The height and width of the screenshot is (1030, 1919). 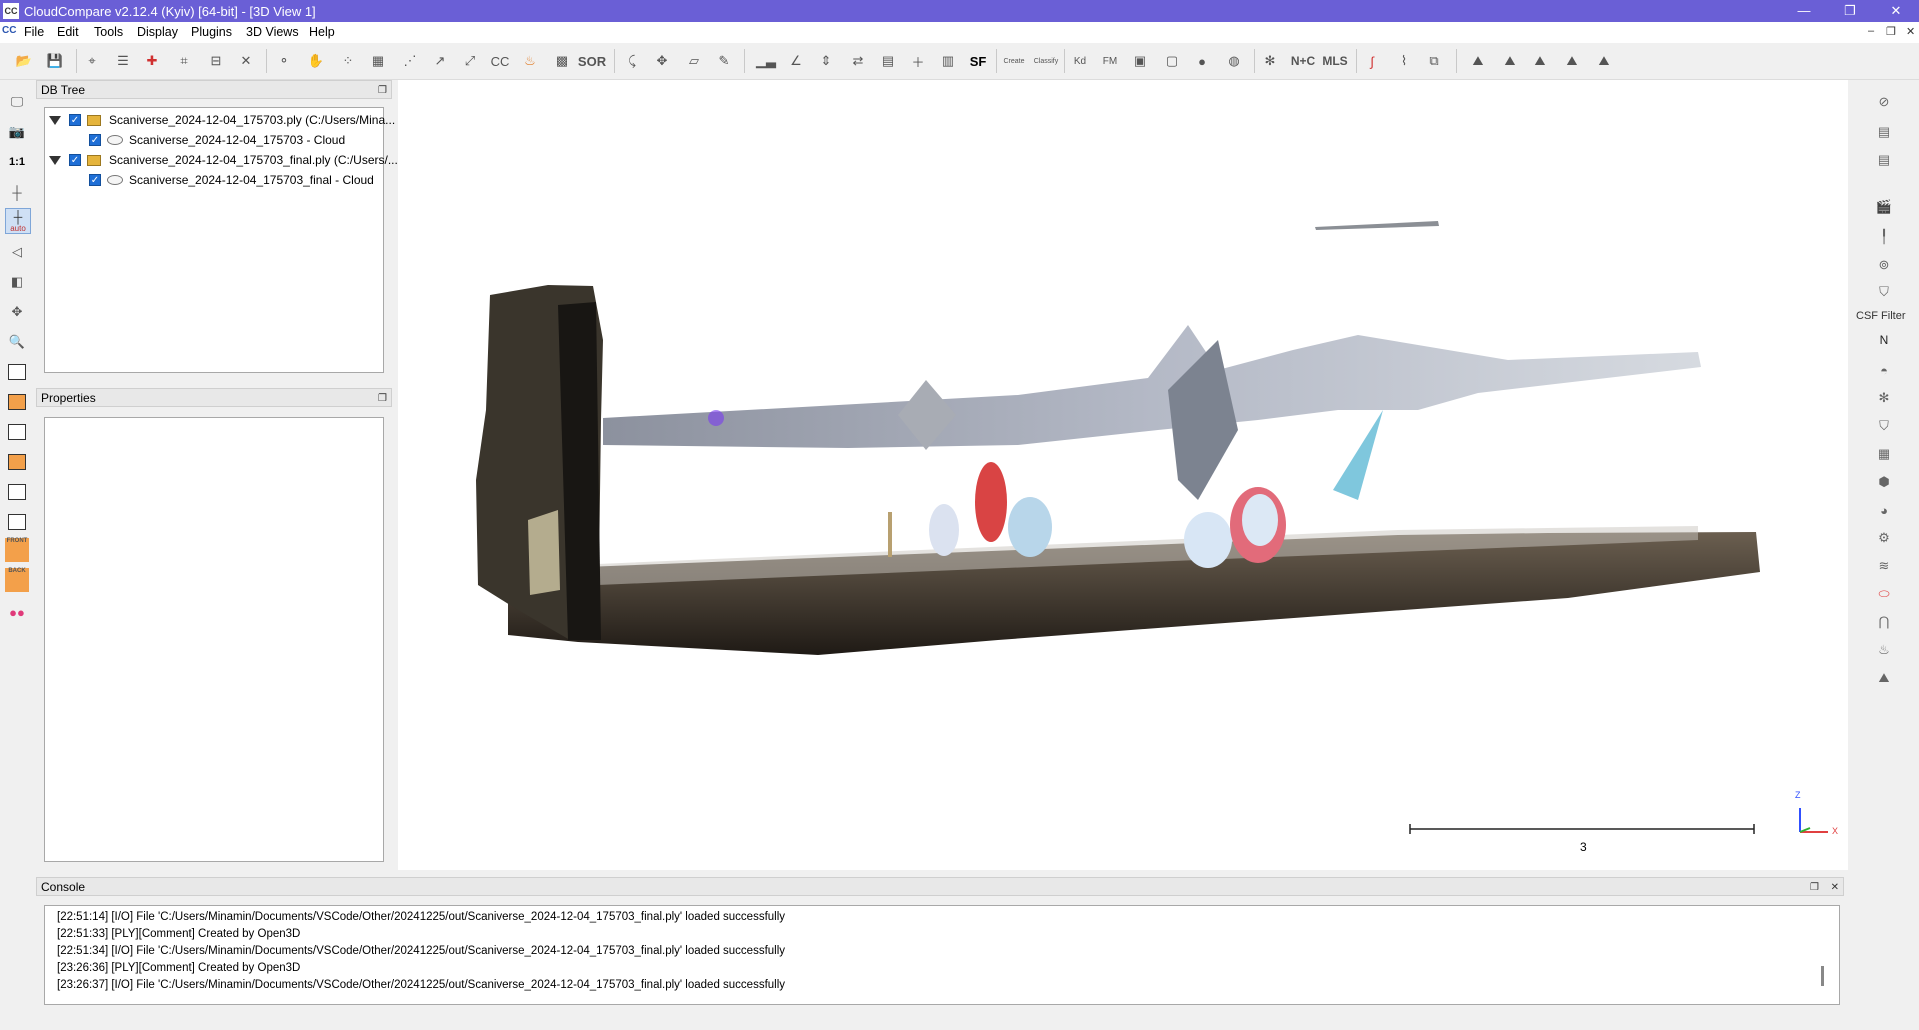 What do you see at coordinates (1884, 398) in the screenshot?
I see `m3c2-button: ✻` at bounding box center [1884, 398].